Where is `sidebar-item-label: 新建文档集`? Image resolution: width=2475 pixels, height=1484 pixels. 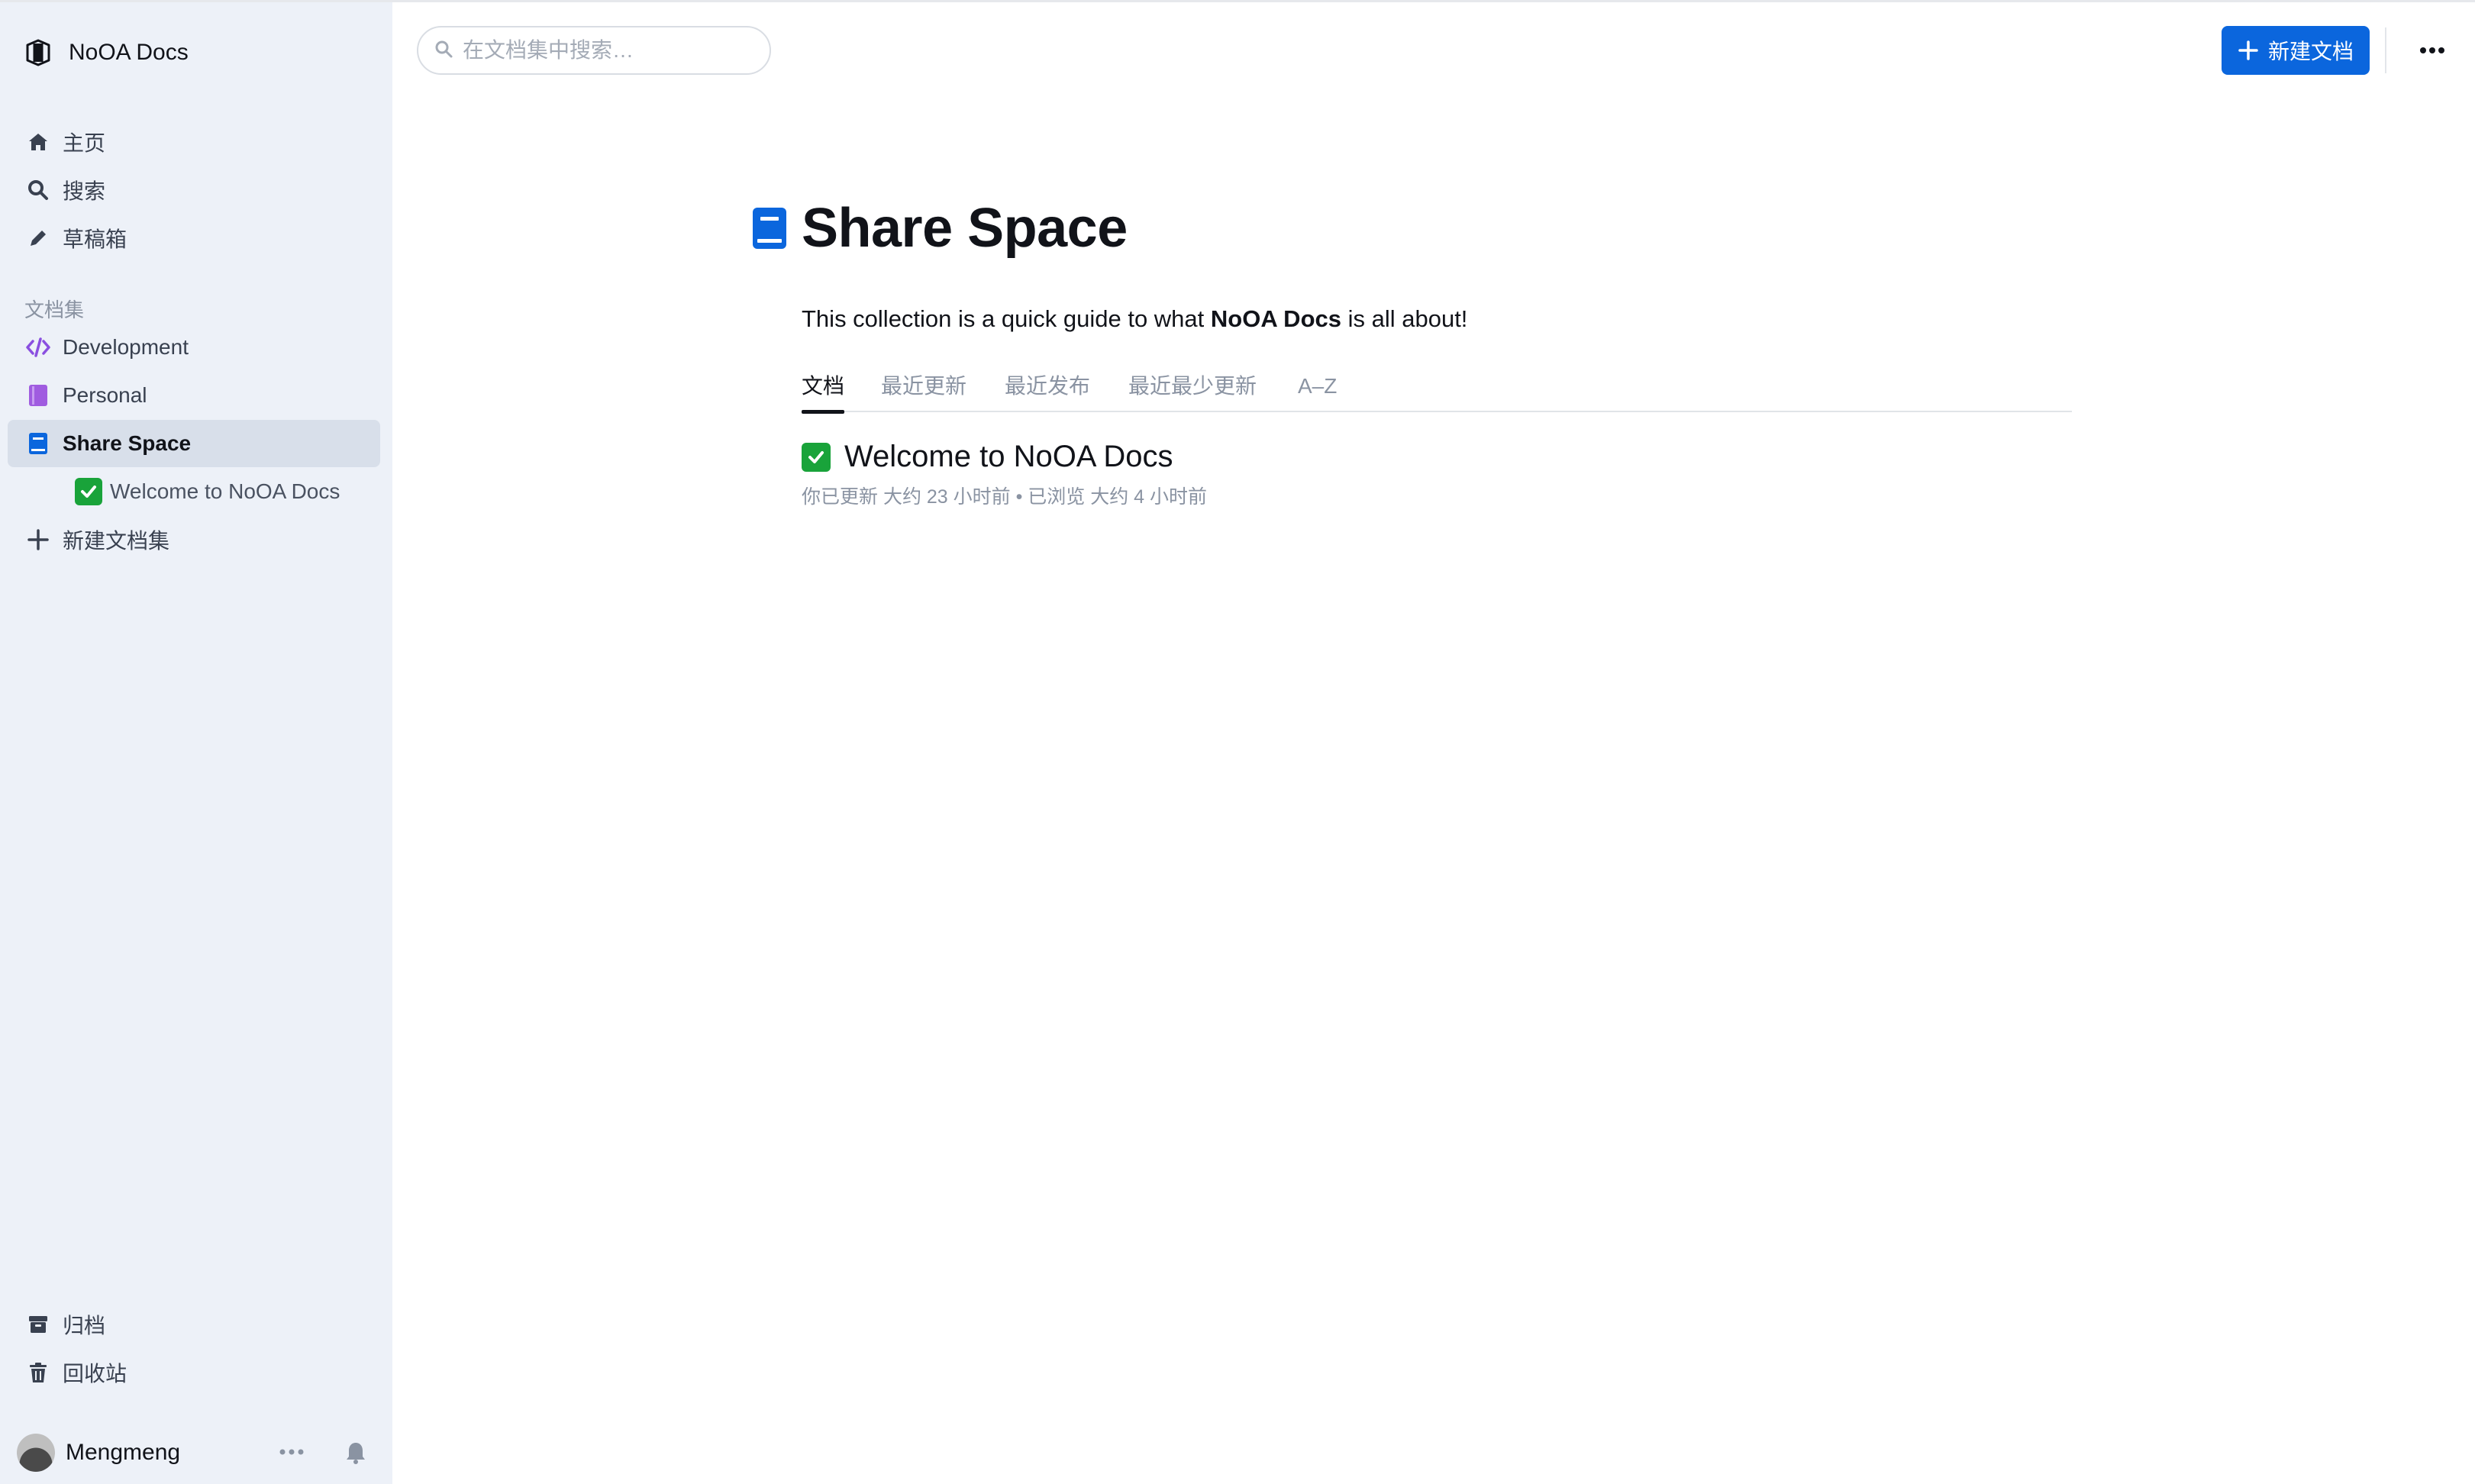 sidebar-item-label: 新建文档集 is located at coordinates (117, 541).